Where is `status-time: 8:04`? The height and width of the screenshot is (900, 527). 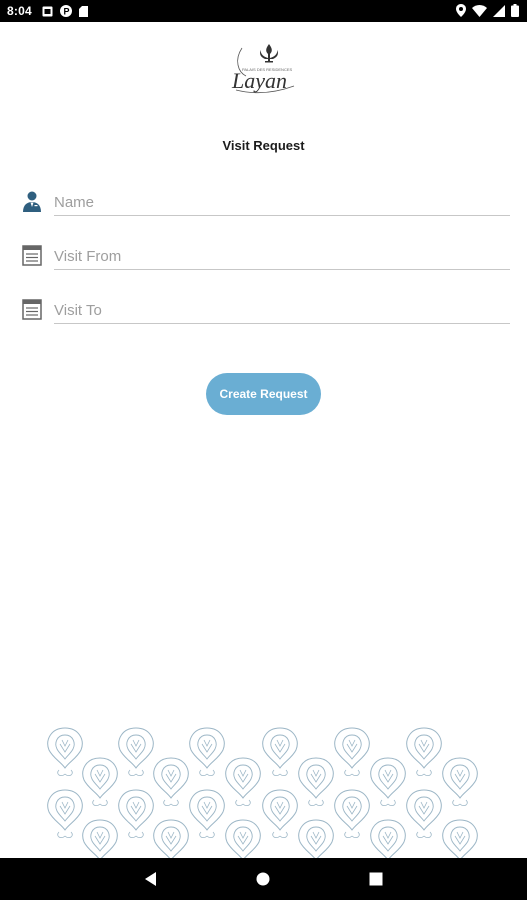 status-time: 8:04 is located at coordinates (19, 11).